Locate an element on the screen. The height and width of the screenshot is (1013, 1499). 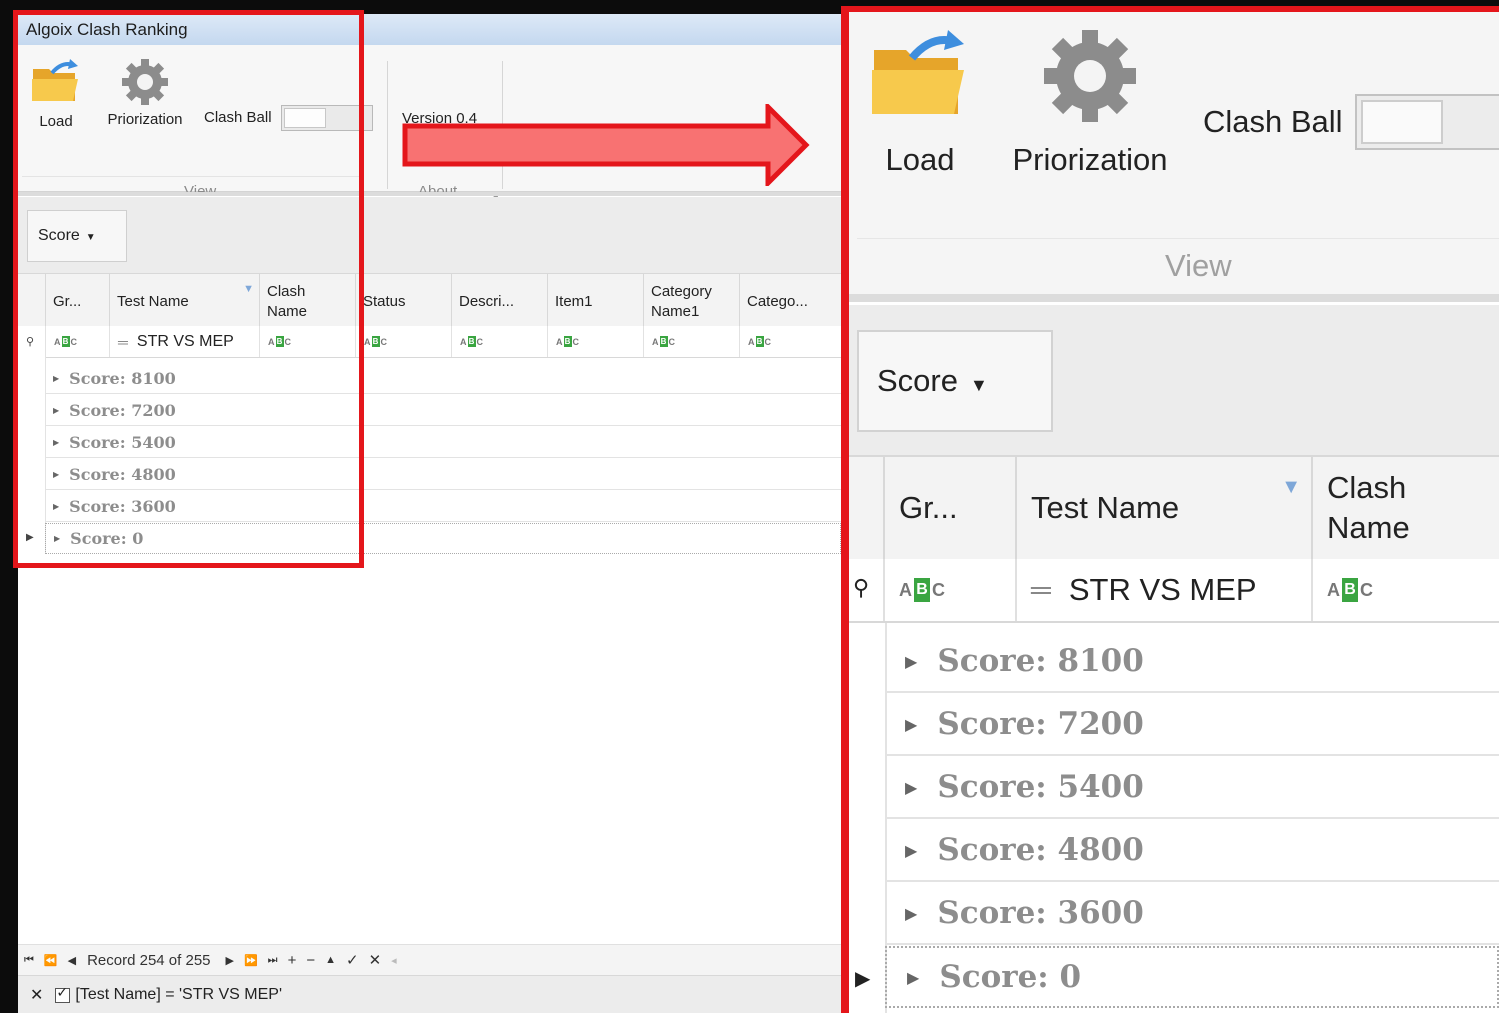
column-header-label: Test Name is located at coordinates (153, 301).